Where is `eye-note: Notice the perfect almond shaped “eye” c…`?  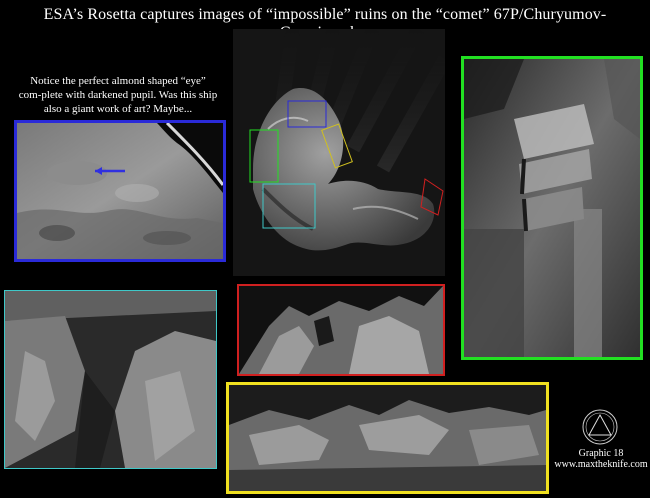 eye-note: Notice the perfect almond shaped “eye” c… is located at coordinates (118, 95).